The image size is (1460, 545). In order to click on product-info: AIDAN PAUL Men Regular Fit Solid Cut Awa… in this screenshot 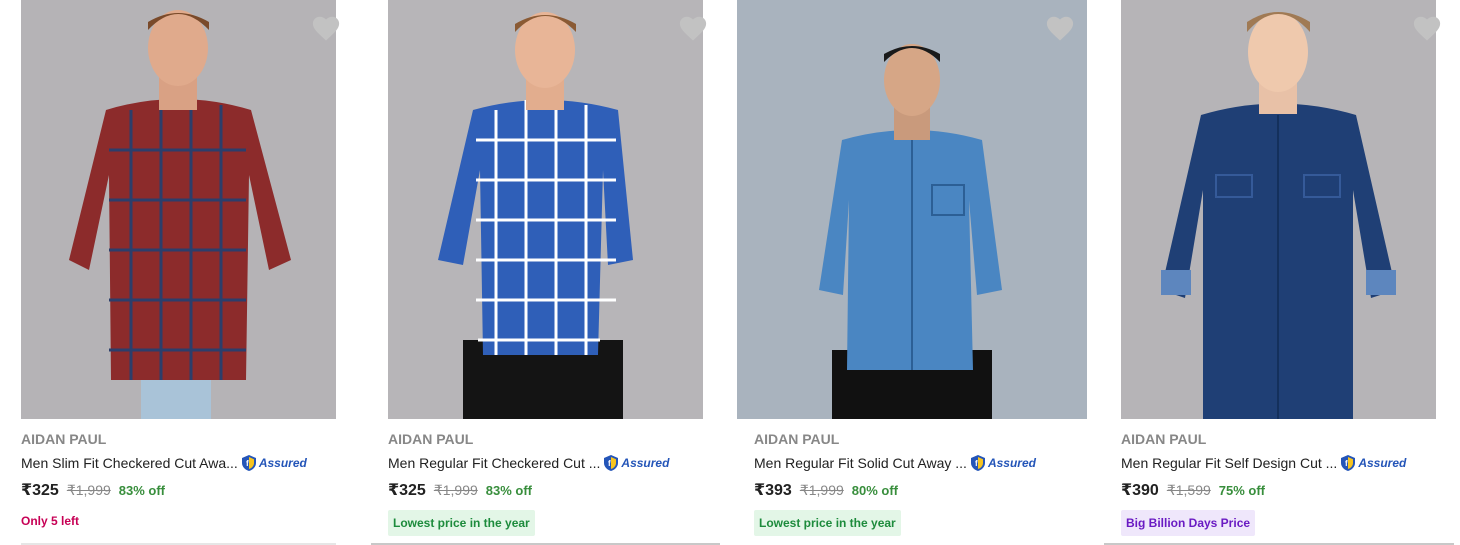, I will do `click(924, 483)`.